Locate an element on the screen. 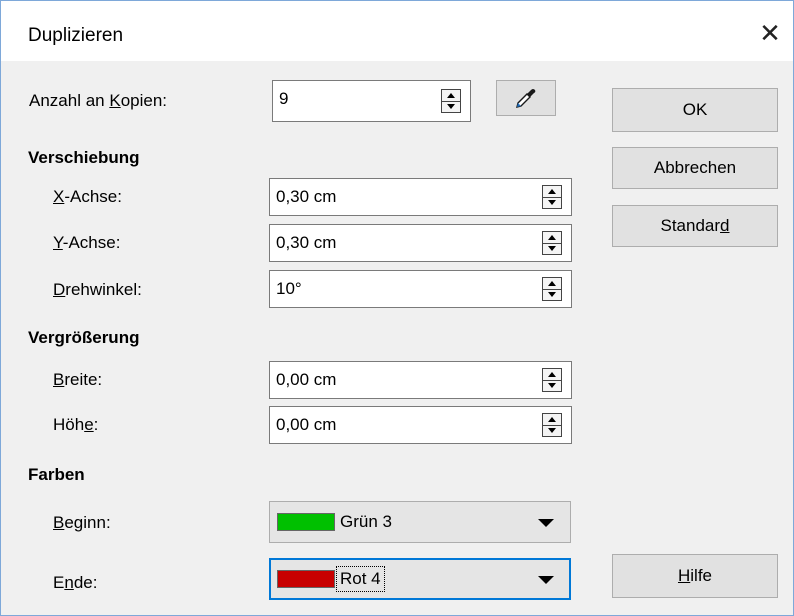  default-button-label: Standard is located at coordinates (695, 225).